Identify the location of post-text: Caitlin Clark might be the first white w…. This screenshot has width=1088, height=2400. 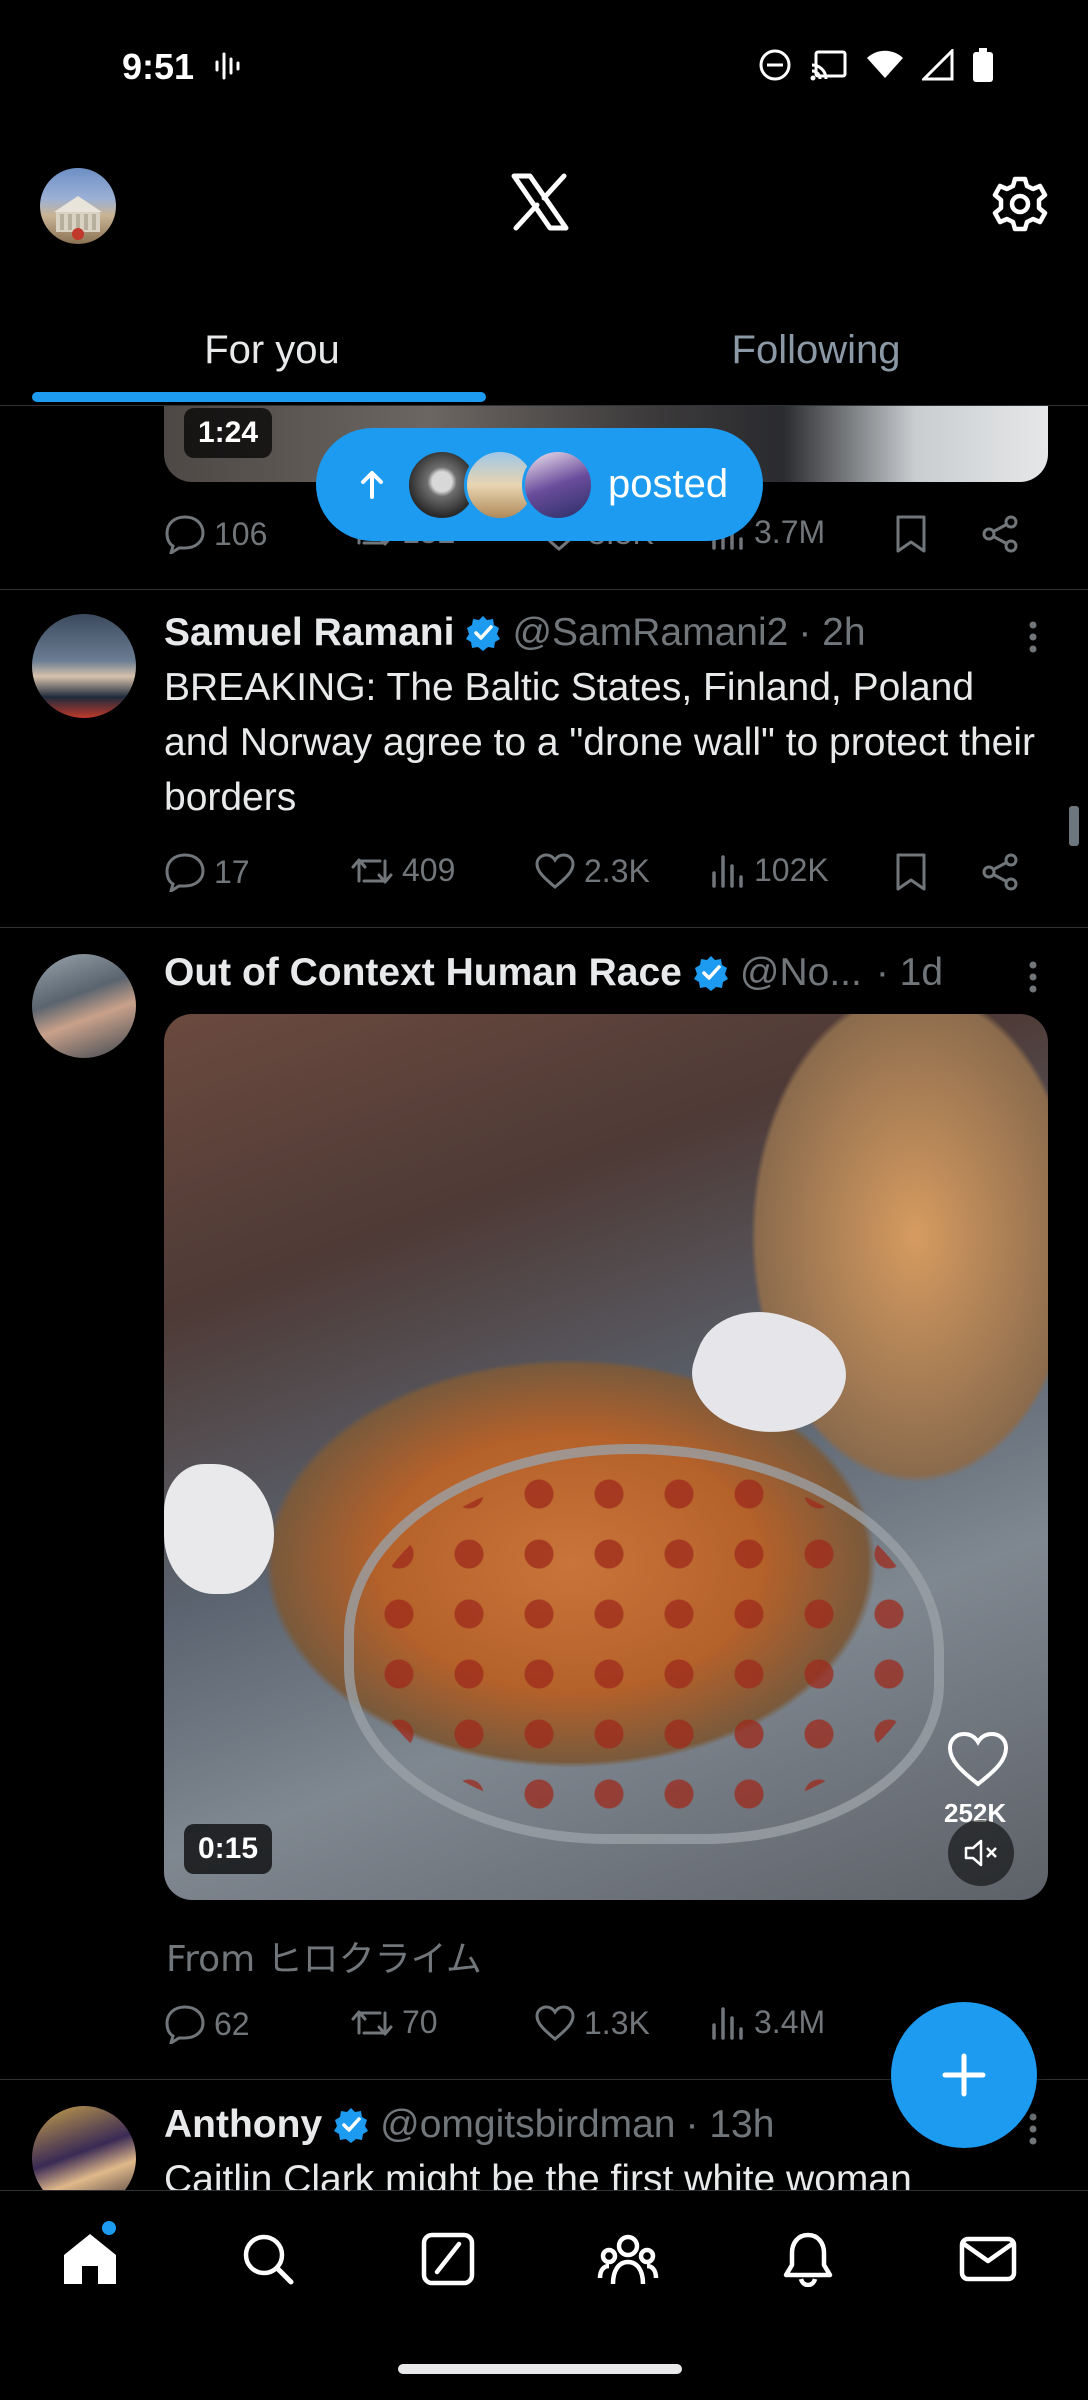
(538, 2174).